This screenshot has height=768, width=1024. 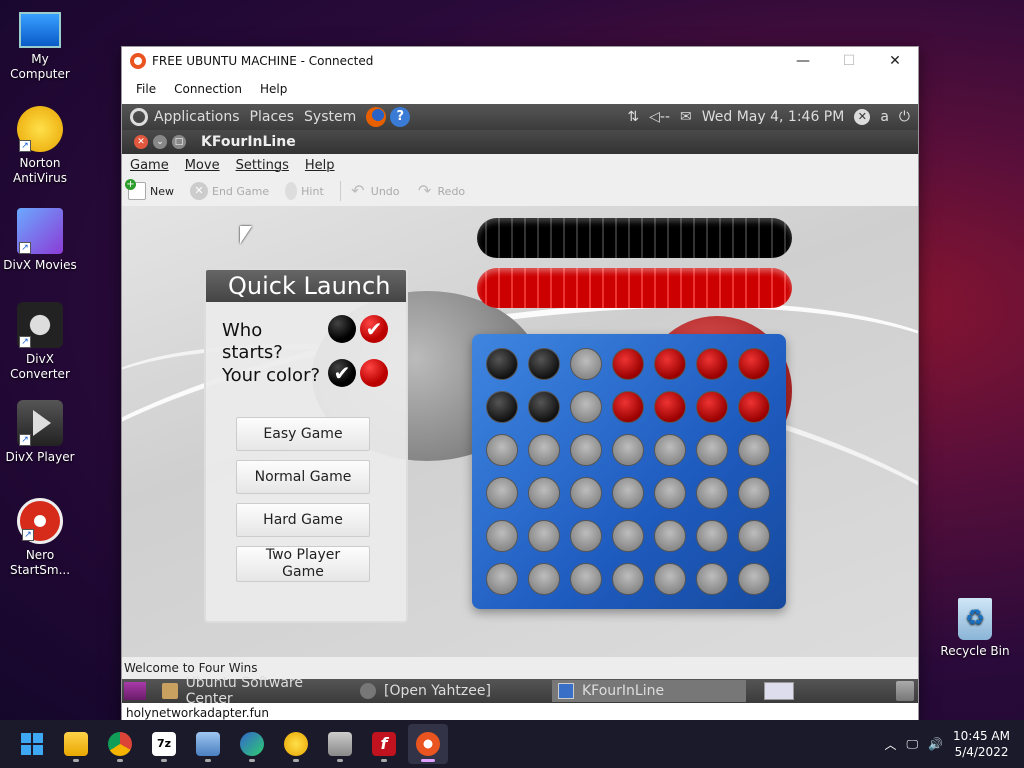 I want to click on ubuntu-menu-icon, so click(x=139, y=117).